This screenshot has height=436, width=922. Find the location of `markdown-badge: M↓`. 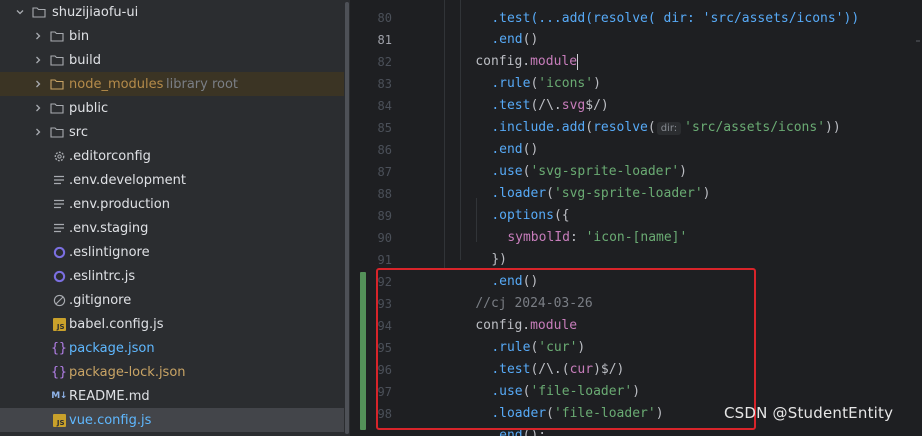

markdown-badge: M↓ is located at coordinates (59, 396).